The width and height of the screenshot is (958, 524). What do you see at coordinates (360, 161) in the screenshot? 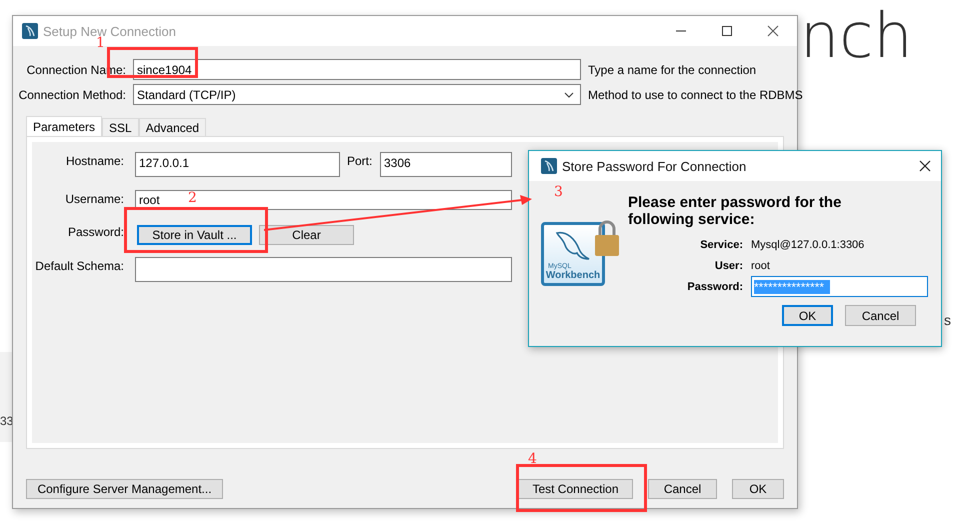
I see `field-label: Port:` at bounding box center [360, 161].